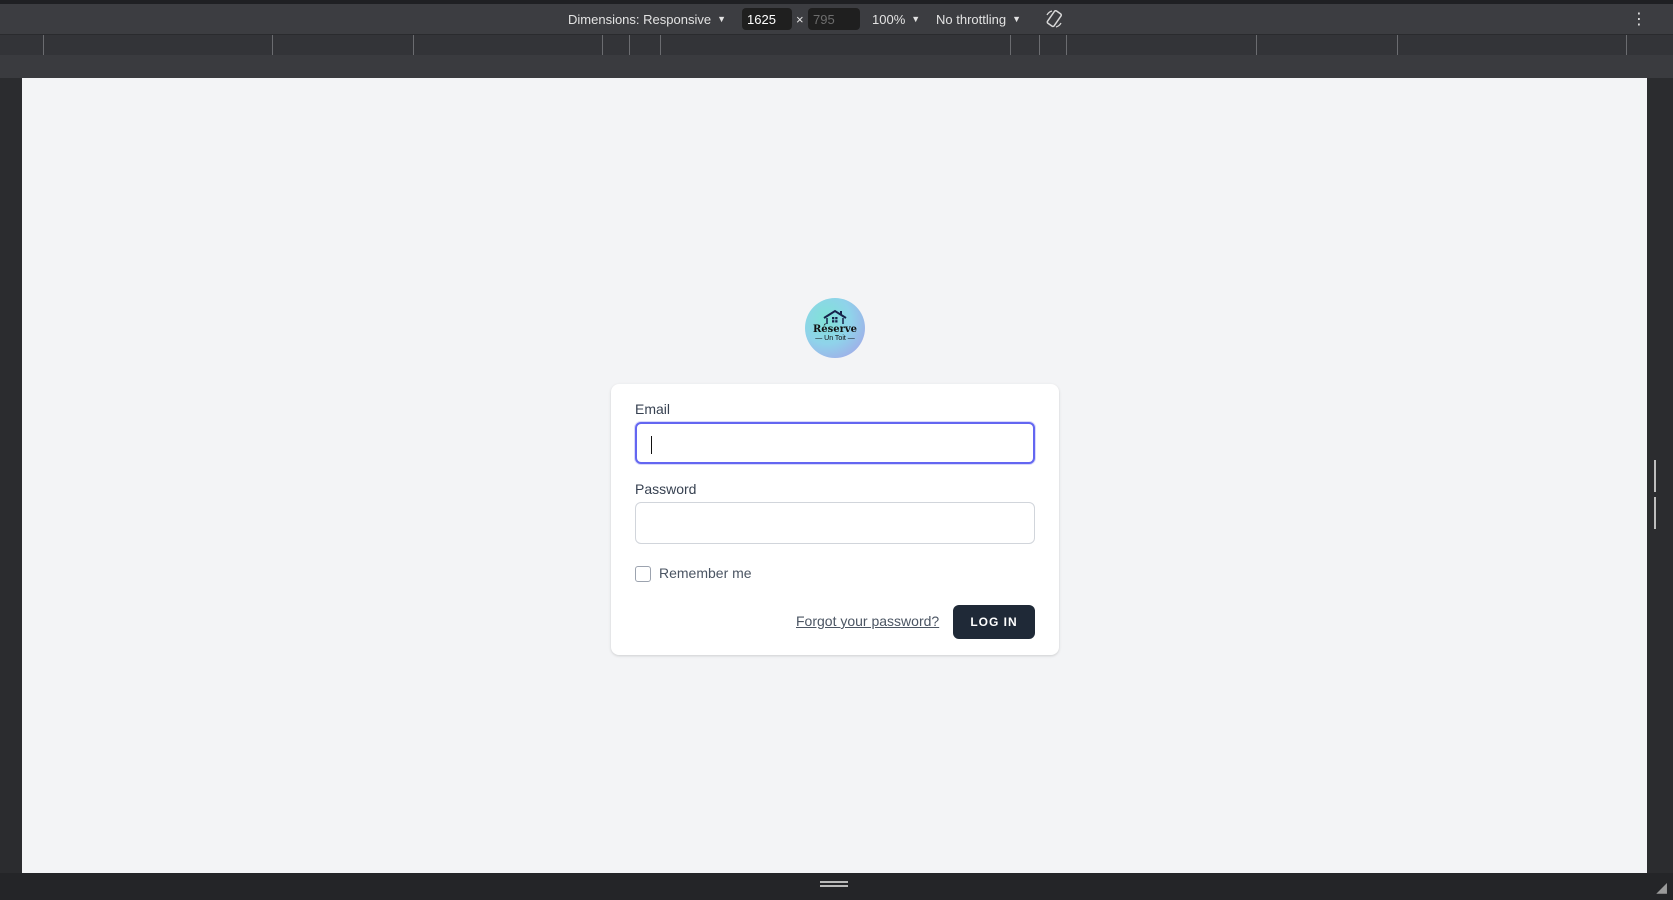 The height and width of the screenshot is (900, 1673). I want to click on email-label: Email, so click(653, 409).